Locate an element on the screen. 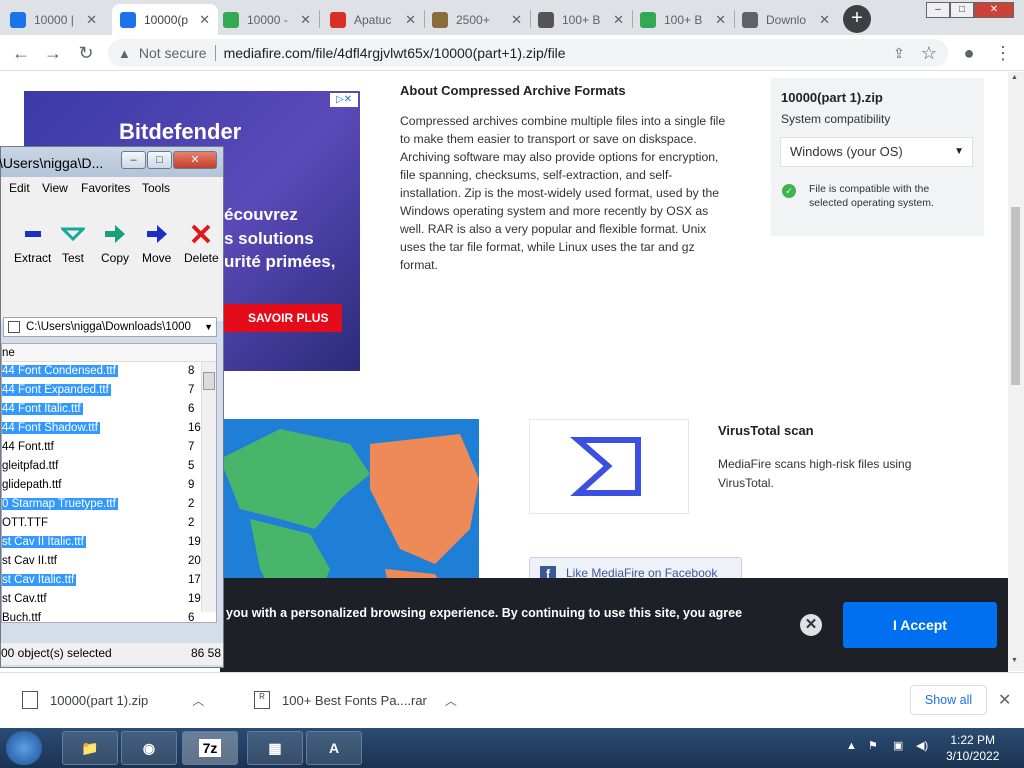  scroll-up-icon: ▲ is located at coordinates (1014, 77).